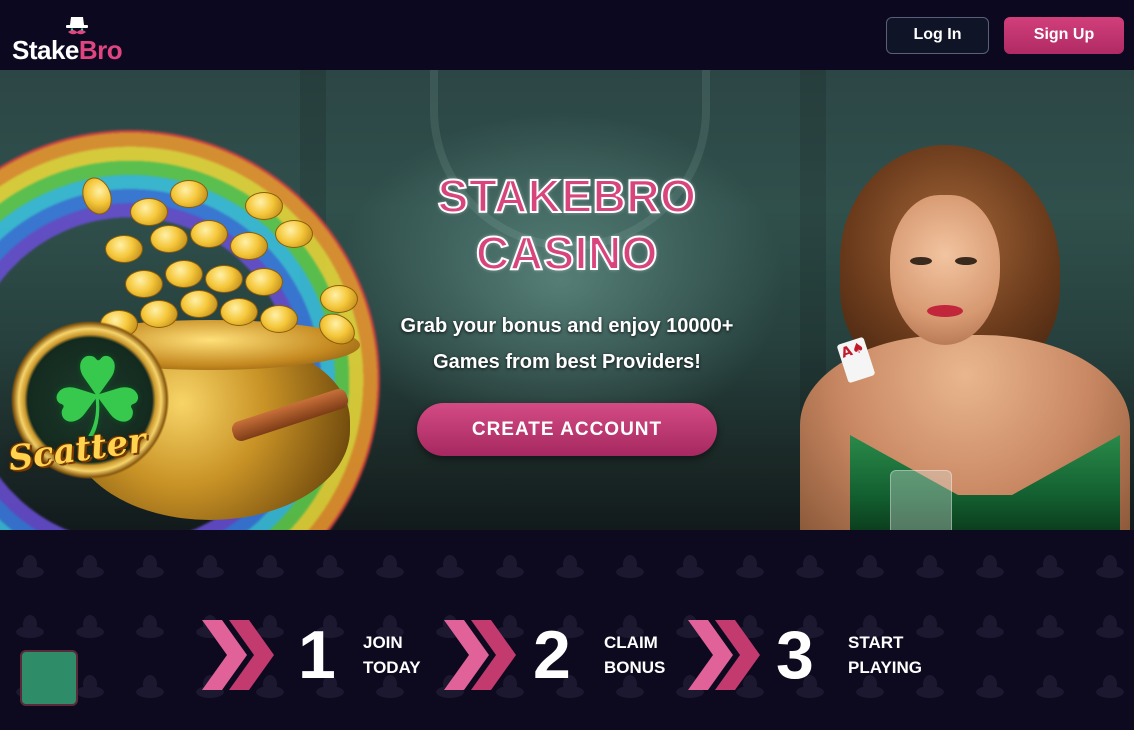  Describe the element at coordinates (945, 270) in the screenshot. I see `woman-face` at that location.